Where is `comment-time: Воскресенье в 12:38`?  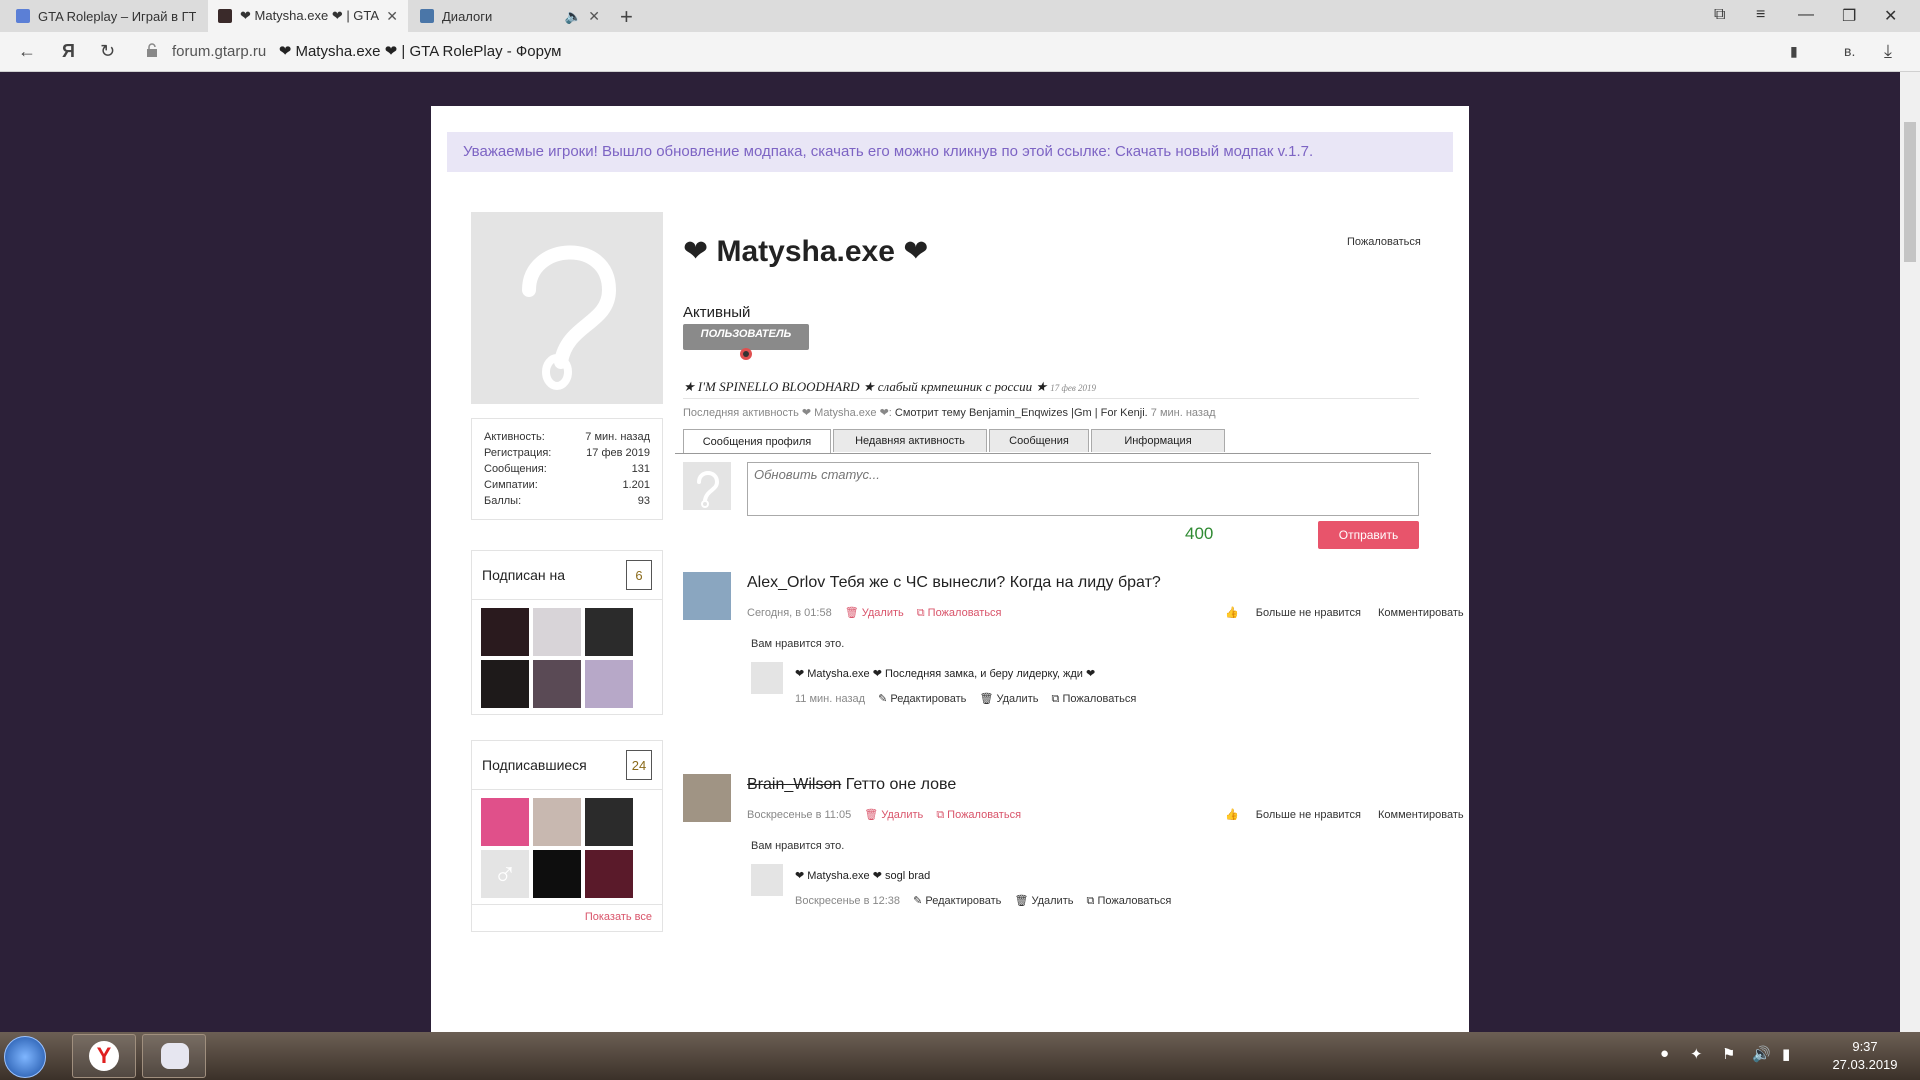
comment-time: Воскресенье в 12:38 is located at coordinates (847, 901).